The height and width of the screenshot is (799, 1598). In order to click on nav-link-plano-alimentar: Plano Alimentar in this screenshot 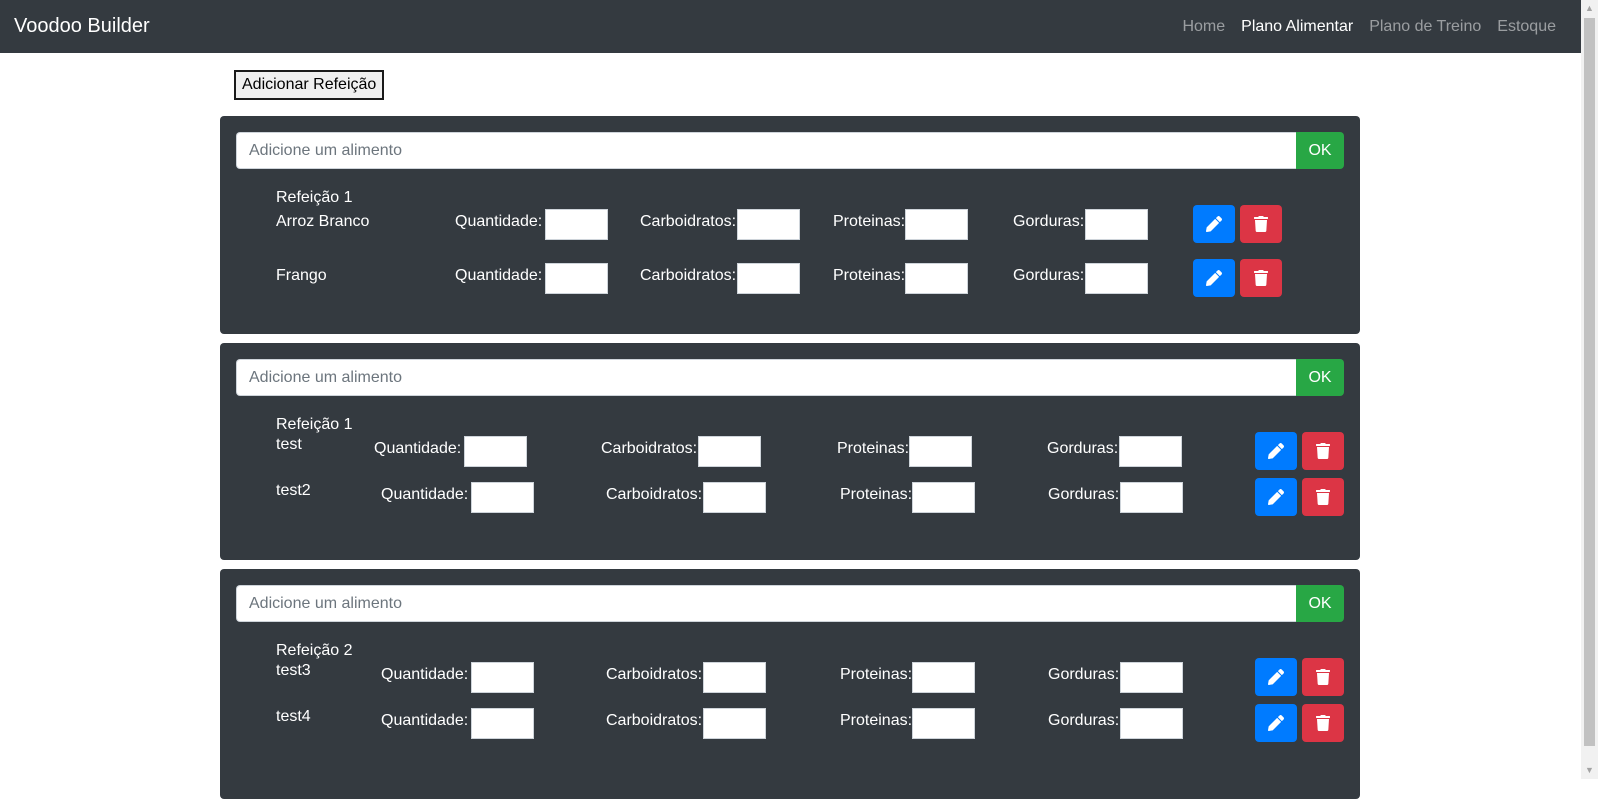, I will do `click(1297, 27)`.